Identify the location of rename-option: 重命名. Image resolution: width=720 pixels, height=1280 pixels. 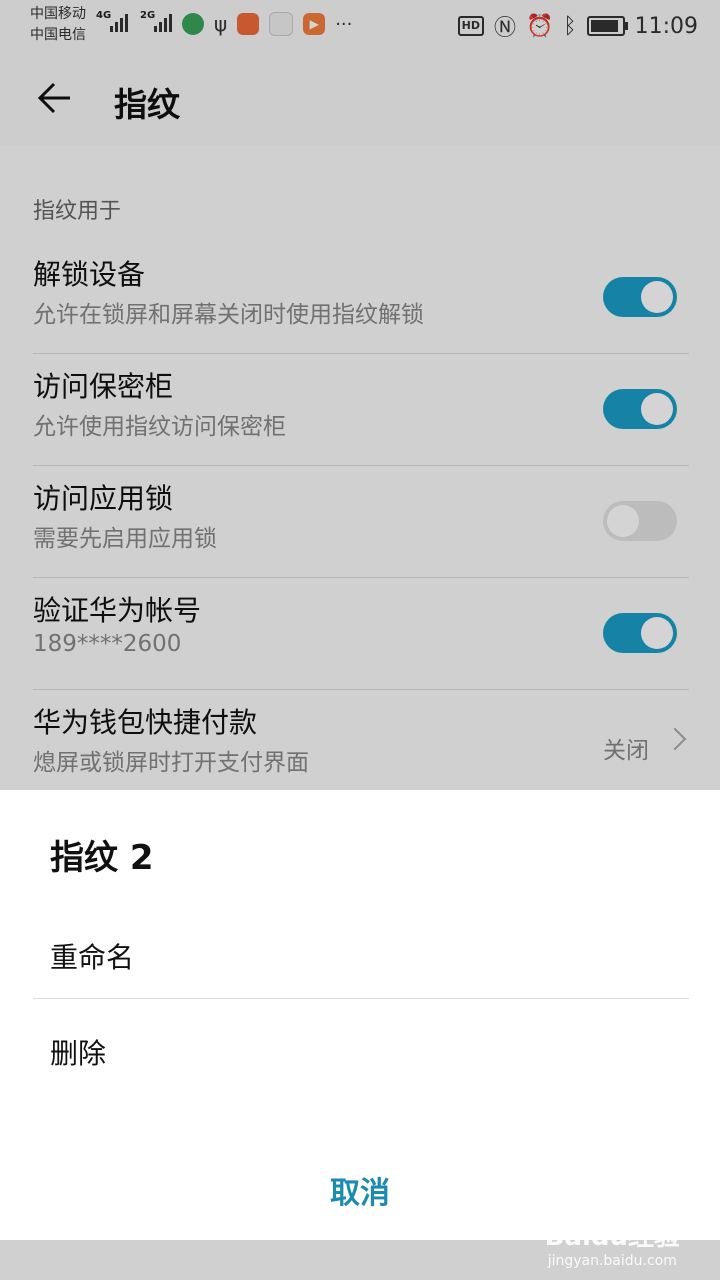
(92, 956).